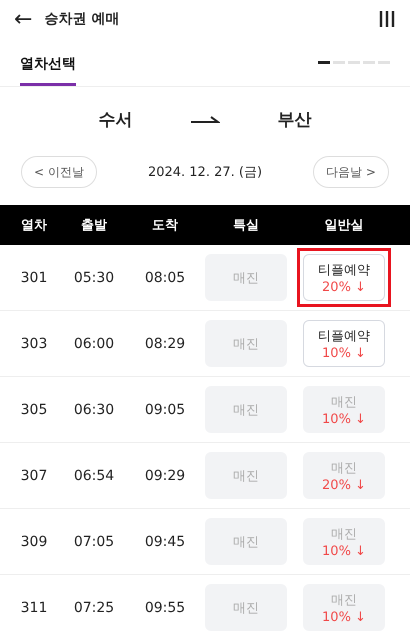 The width and height of the screenshot is (410, 634). Describe the element at coordinates (351, 172) in the screenshot. I see `next-day-button: 다음날 >` at that location.